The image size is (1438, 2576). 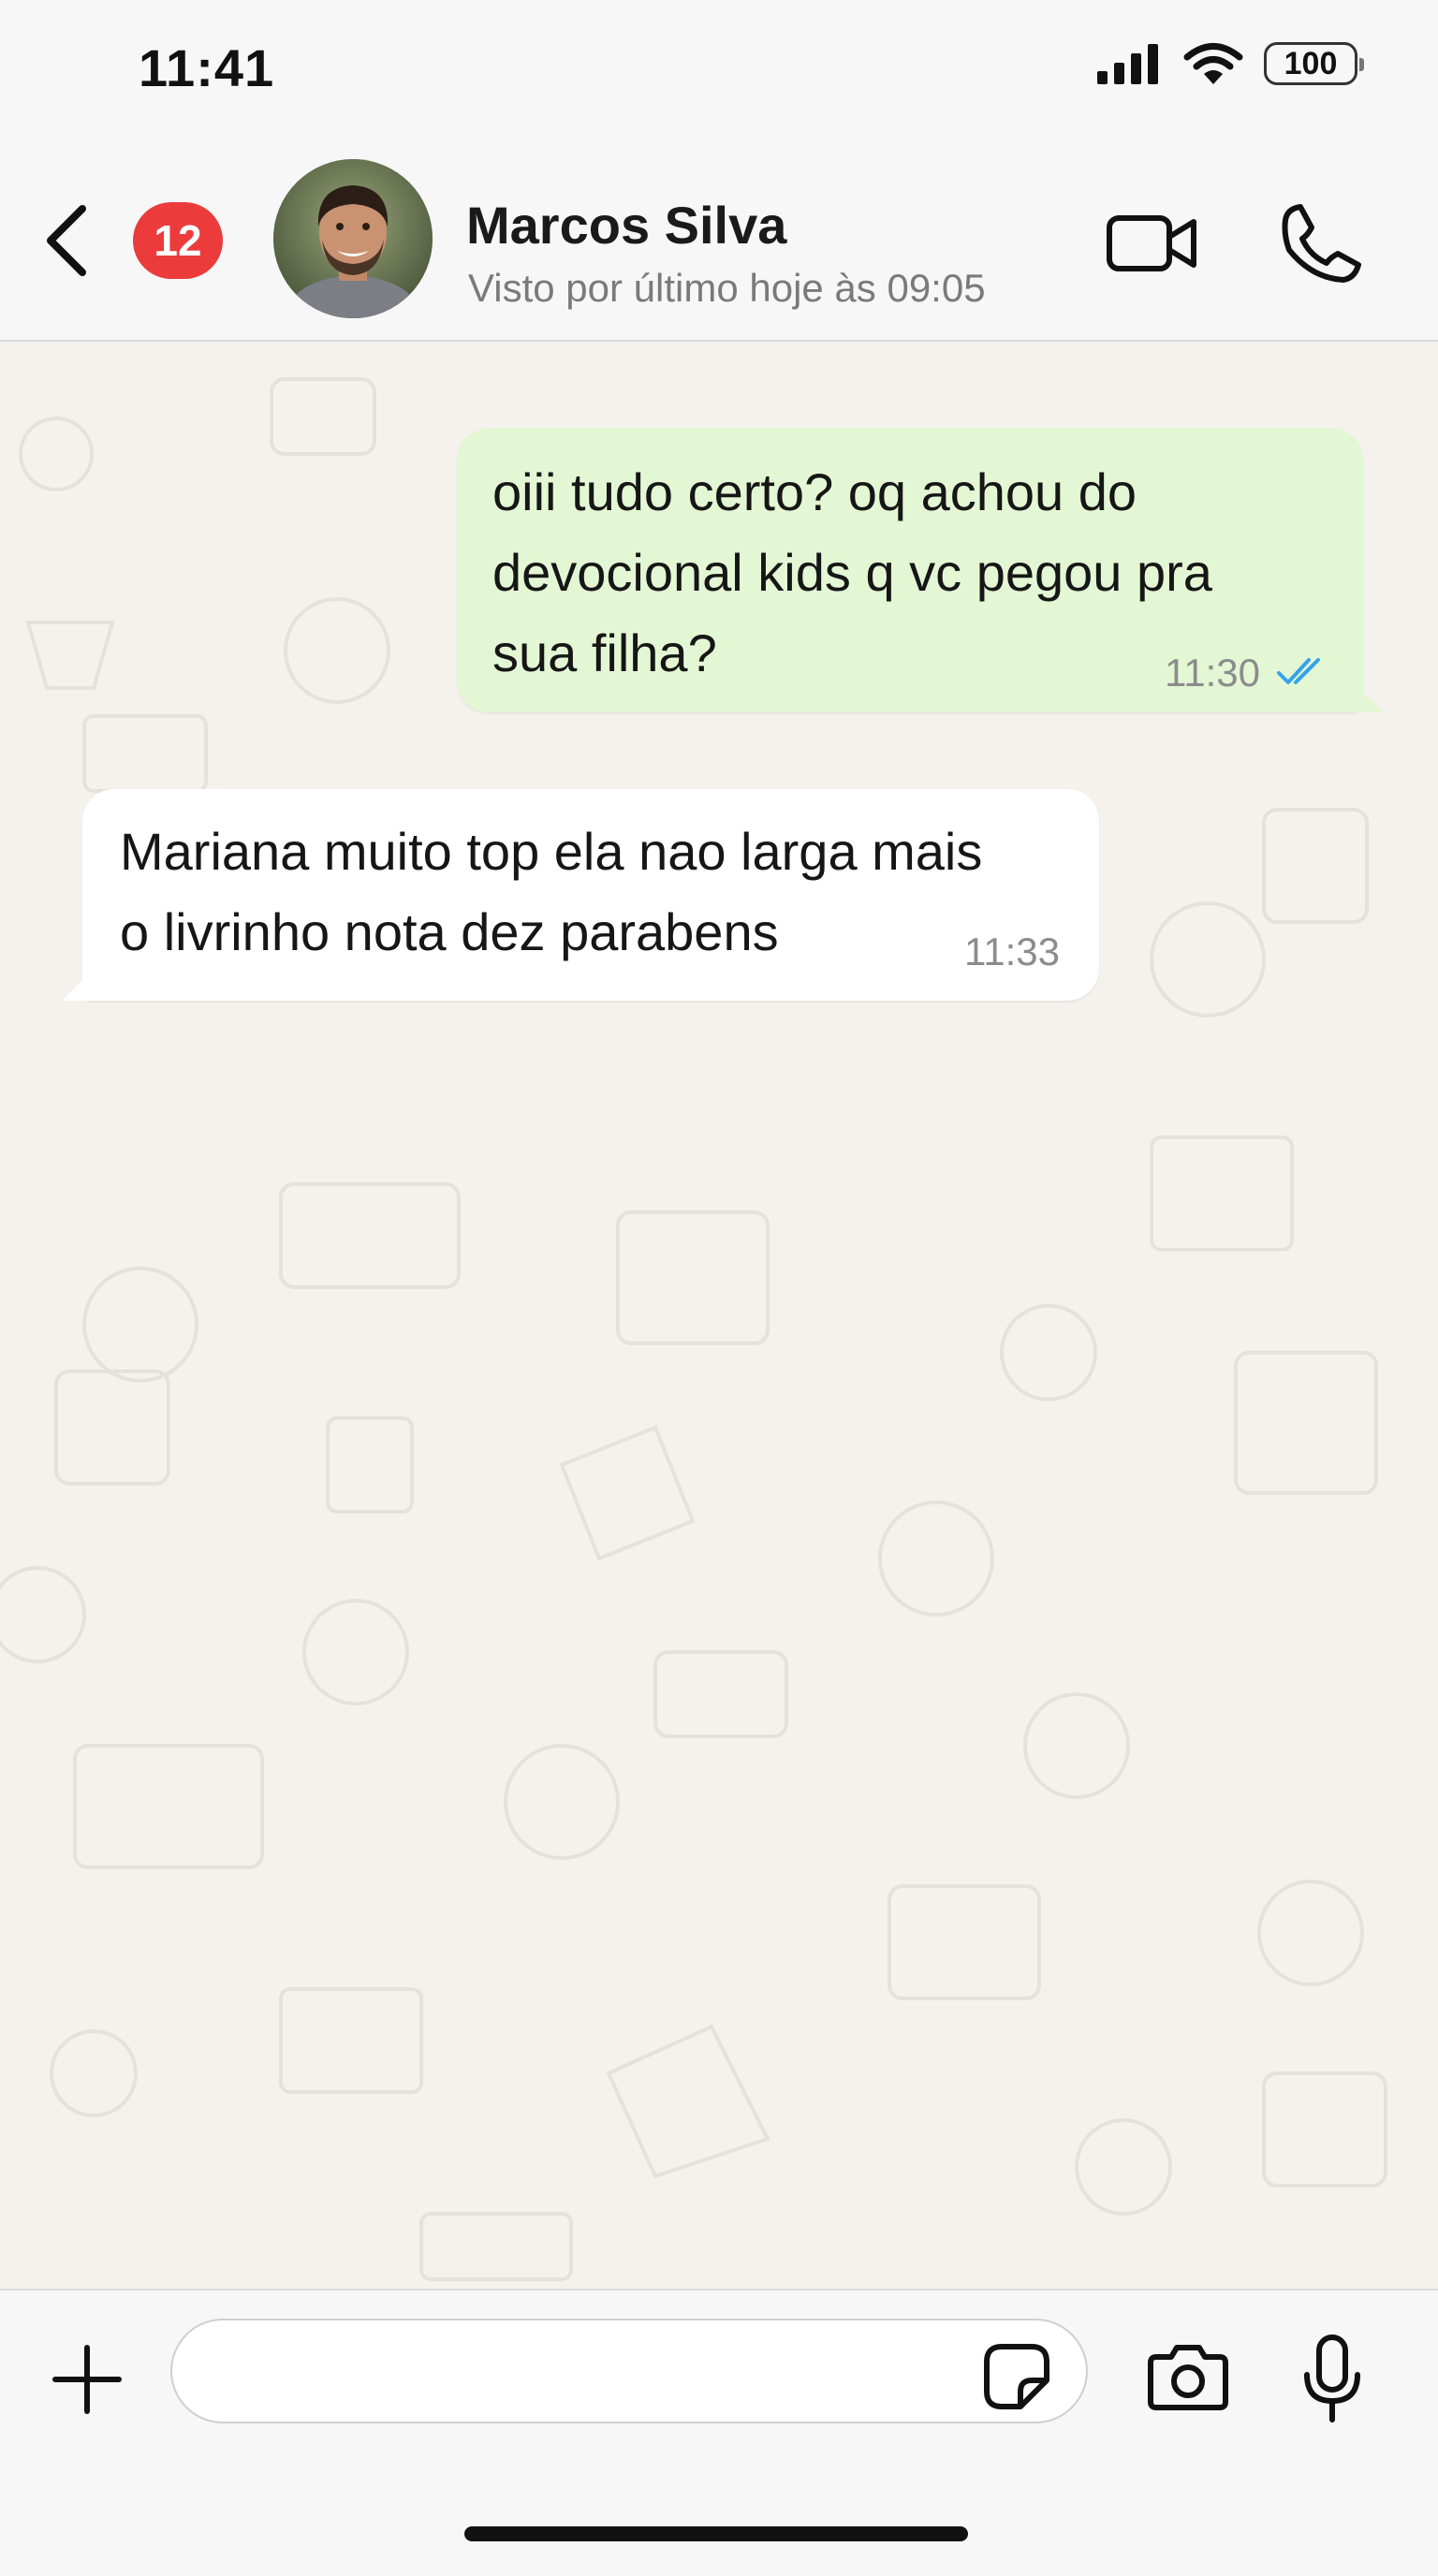 What do you see at coordinates (814, 492) in the screenshot?
I see `message-line: oiii tudo certo? oq achou do` at bounding box center [814, 492].